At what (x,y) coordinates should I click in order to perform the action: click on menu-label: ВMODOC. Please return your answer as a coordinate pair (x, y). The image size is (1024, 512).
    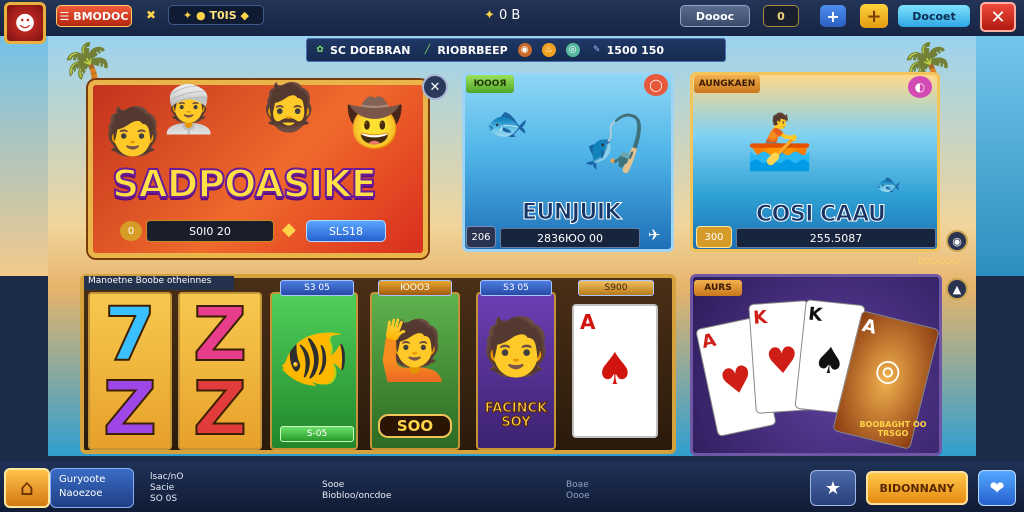
    Looking at the image, I should click on (101, 16).